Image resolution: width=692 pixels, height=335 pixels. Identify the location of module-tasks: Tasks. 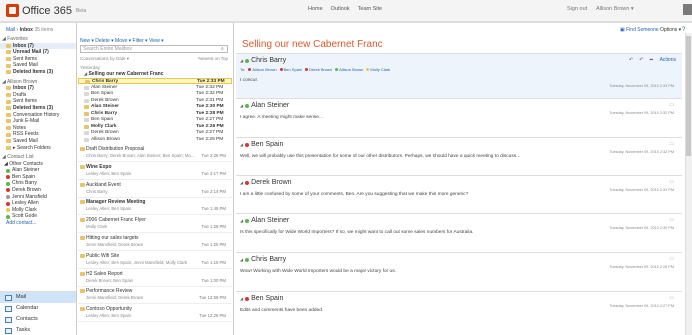
(38, 330).